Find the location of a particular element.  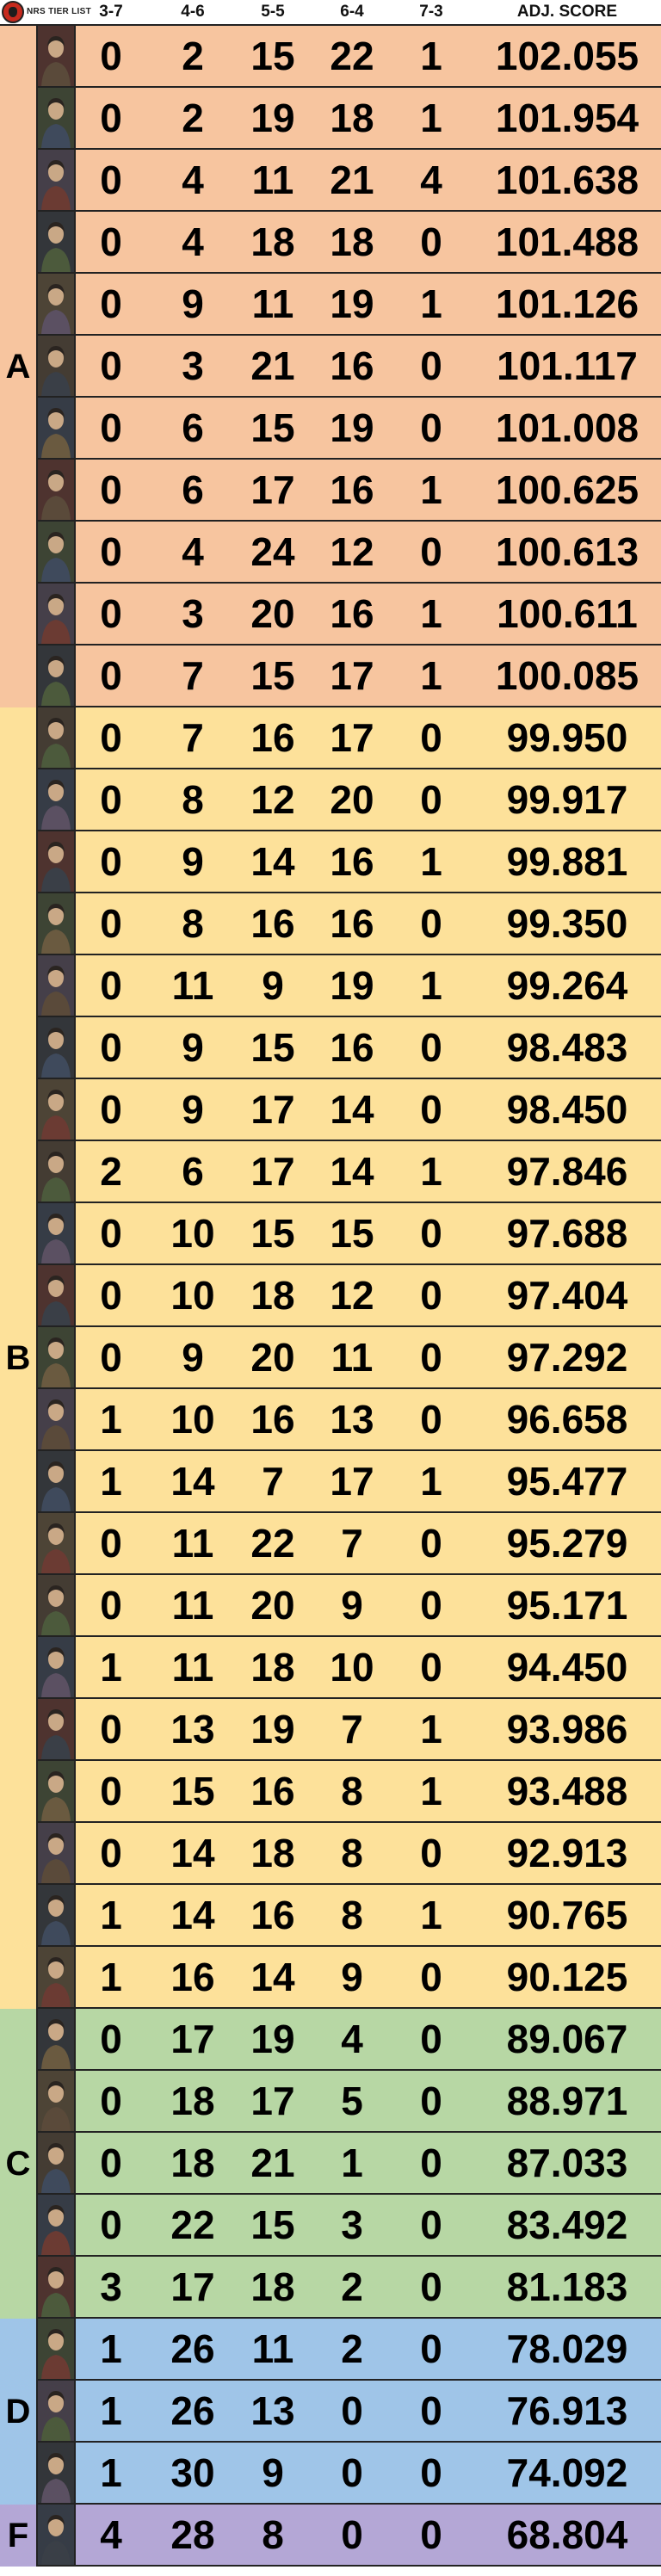

adj-score-cell: 98.450 is located at coordinates (567, 1109).